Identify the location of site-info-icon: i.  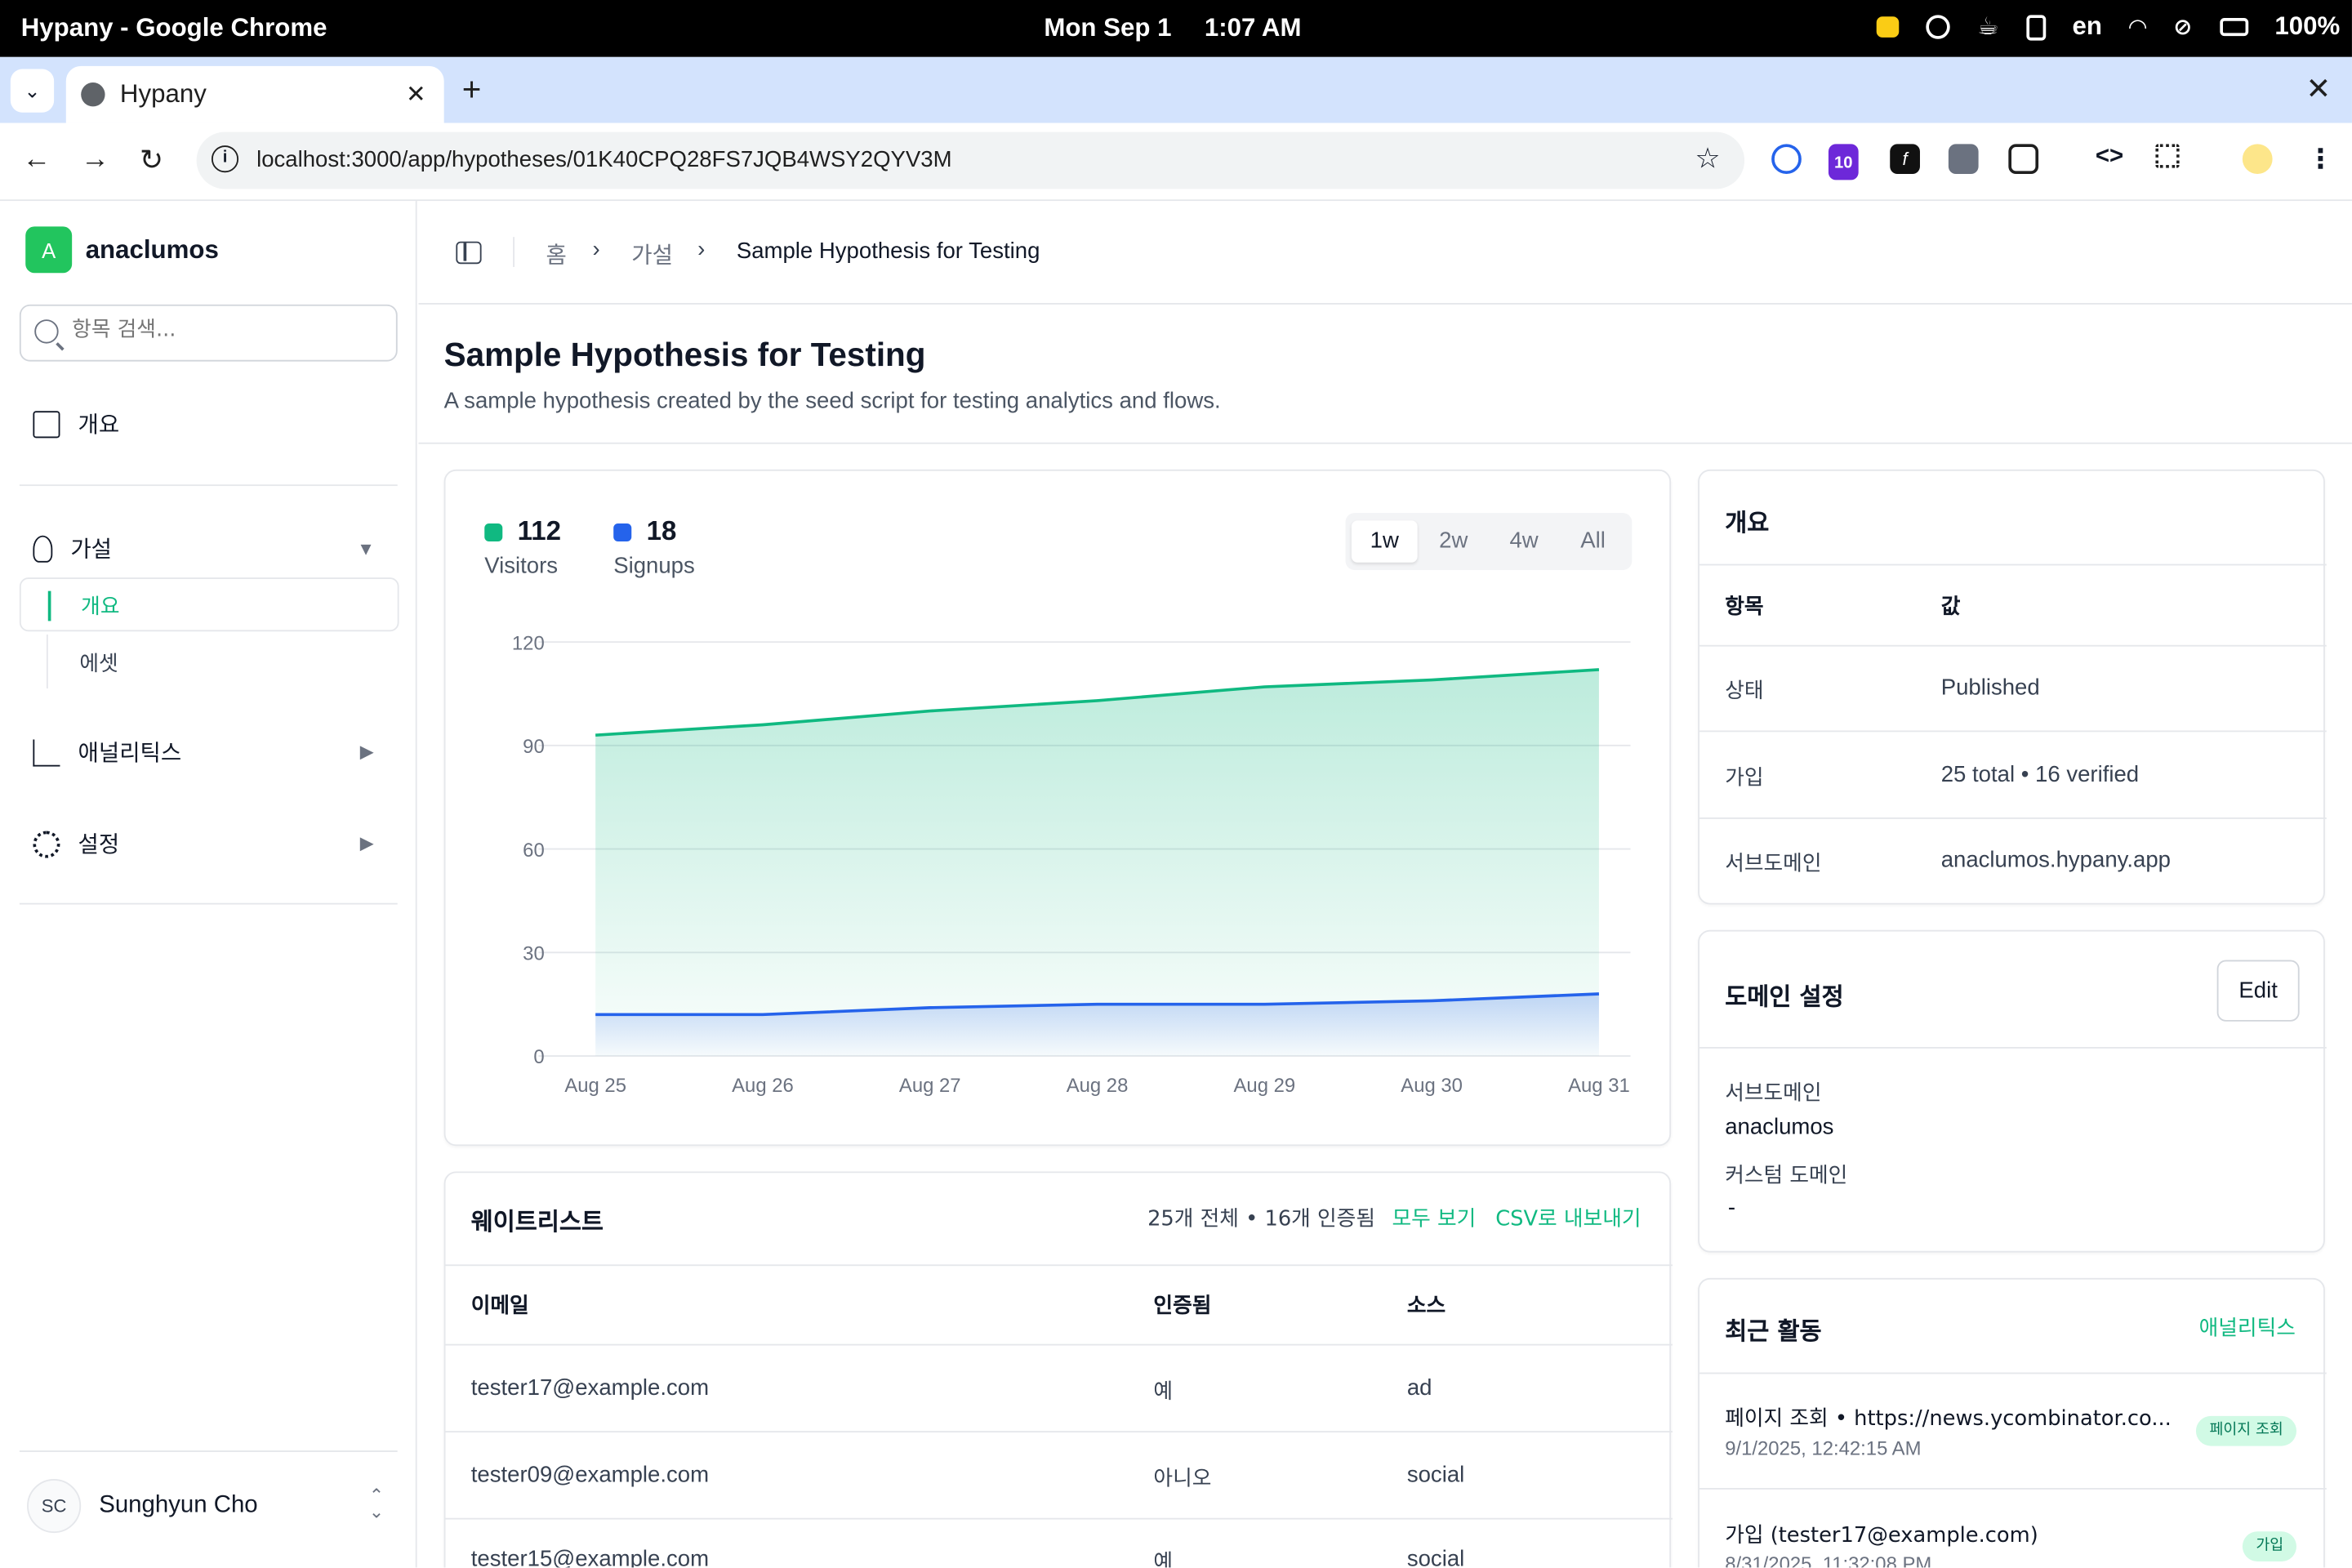
(225, 159).